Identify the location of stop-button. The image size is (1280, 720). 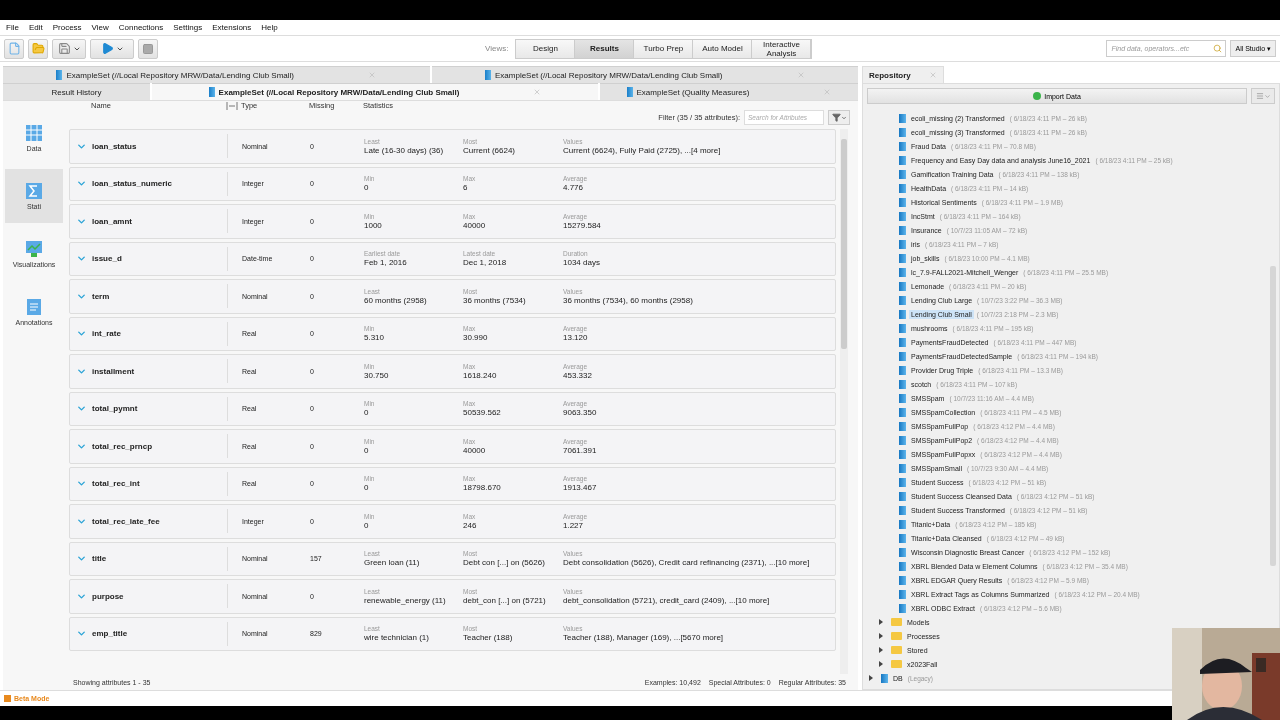
(148, 48).